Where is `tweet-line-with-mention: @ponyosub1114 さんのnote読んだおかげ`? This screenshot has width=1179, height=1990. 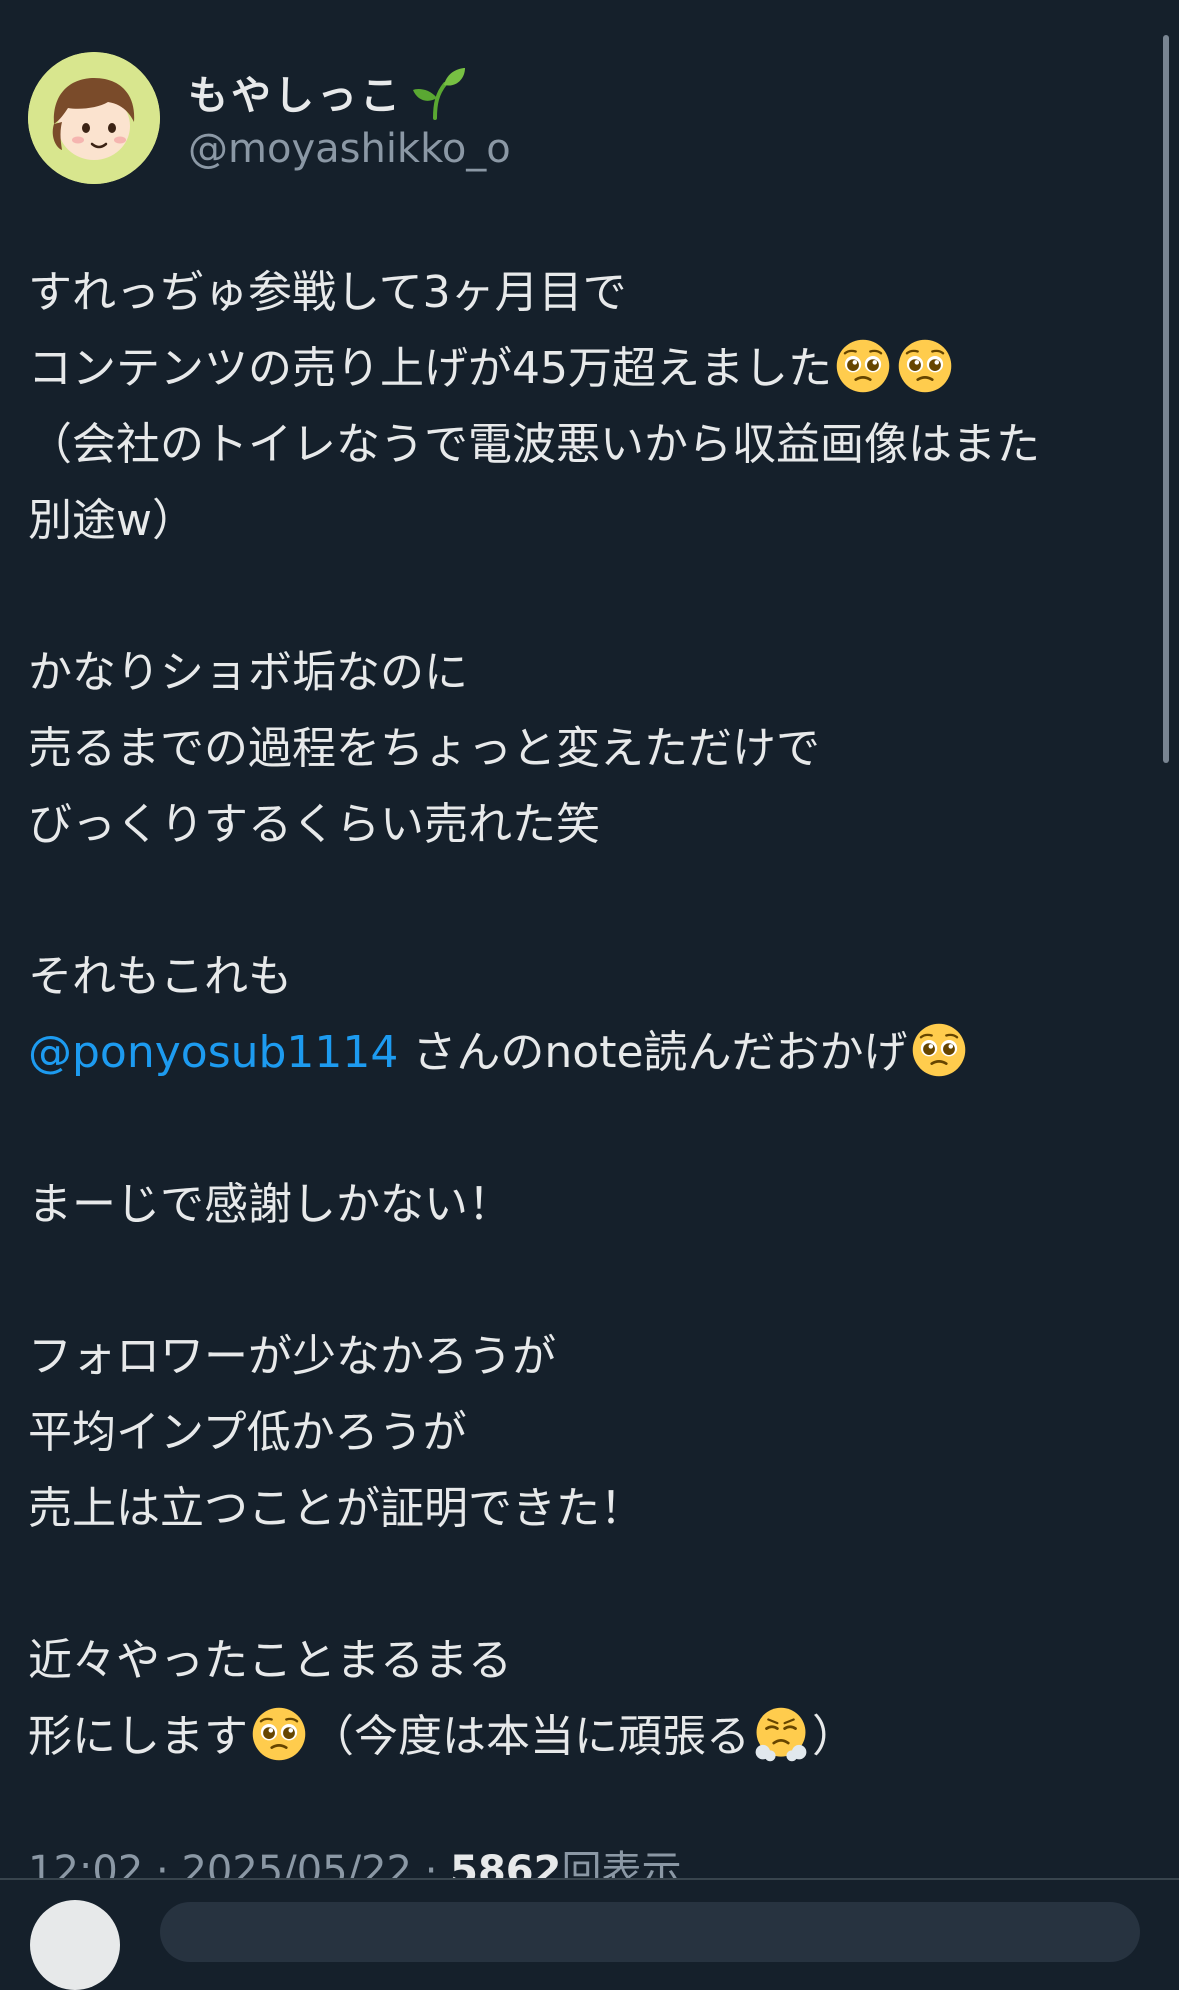
tweet-line-with-mention: @ponyosub1114 さんのnote読んだおかげ is located at coordinates (583, 1053).